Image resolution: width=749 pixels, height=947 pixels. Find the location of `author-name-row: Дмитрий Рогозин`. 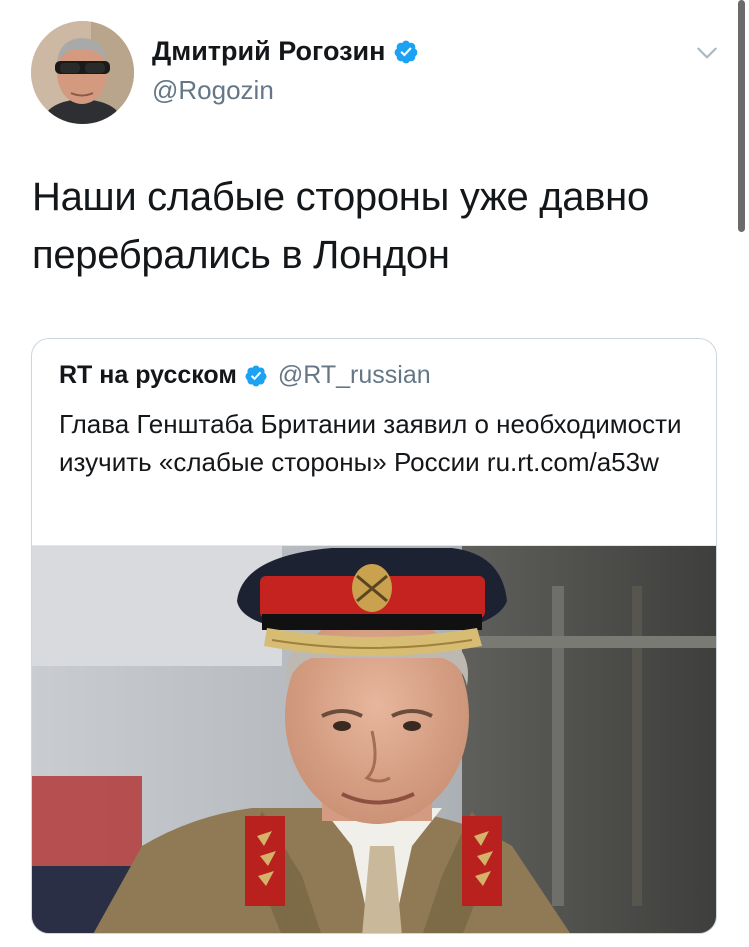

author-name-row: Дмитрий Рогозин is located at coordinates (285, 51).